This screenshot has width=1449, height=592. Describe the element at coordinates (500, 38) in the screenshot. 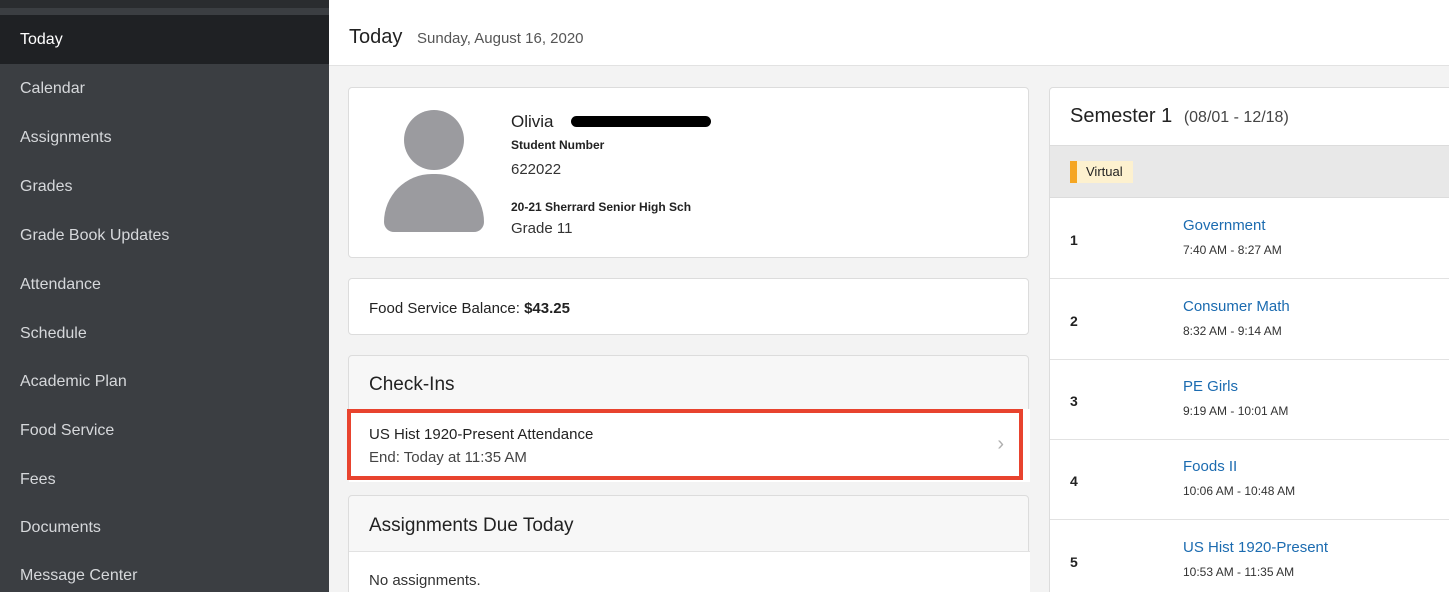

I see `page-date: Sunday, August 16, 2020` at that location.